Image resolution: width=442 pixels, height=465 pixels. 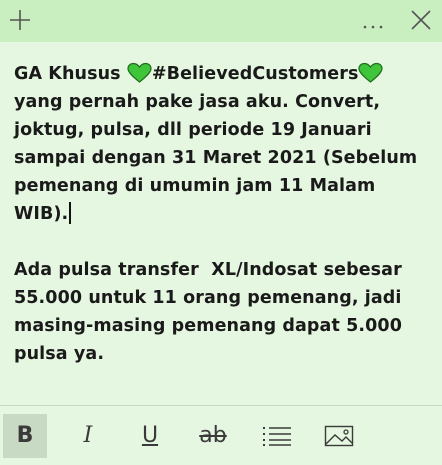 What do you see at coordinates (195, 186) in the screenshot?
I see `note-text-segment: pemenang di umumin jam 11 Malam` at bounding box center [195, 186].